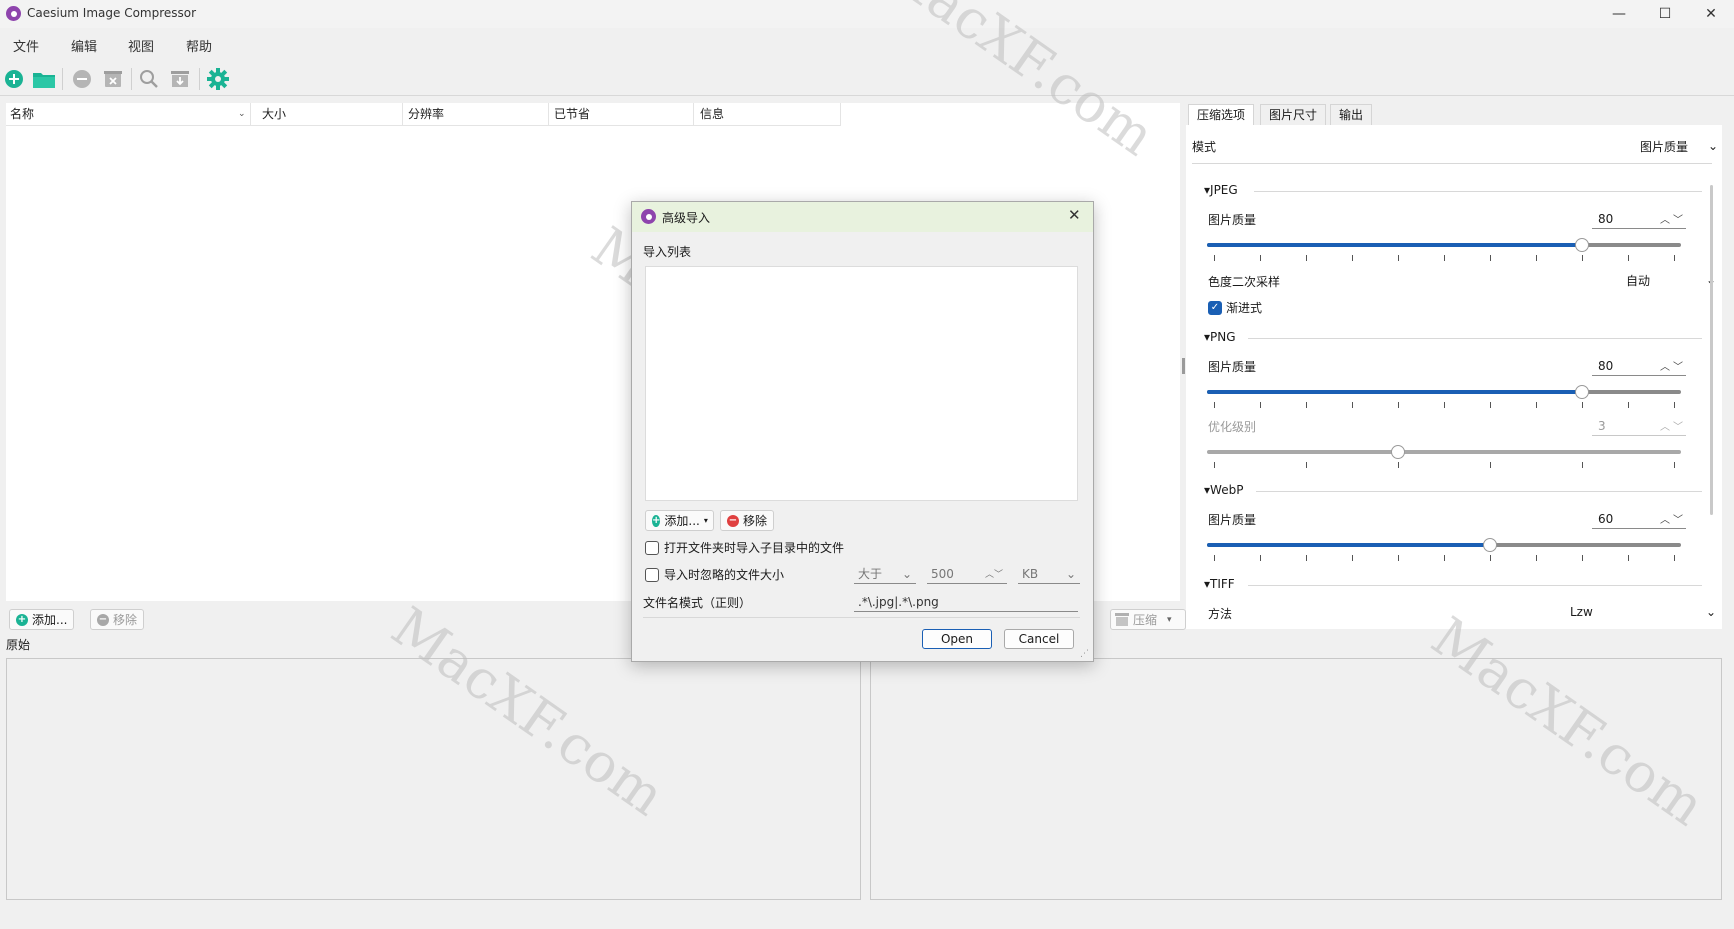  What do you see at coordinates (1444, 396) in the screenshot?
I see `png-quality-slider` at bounding box center [1444, 396].